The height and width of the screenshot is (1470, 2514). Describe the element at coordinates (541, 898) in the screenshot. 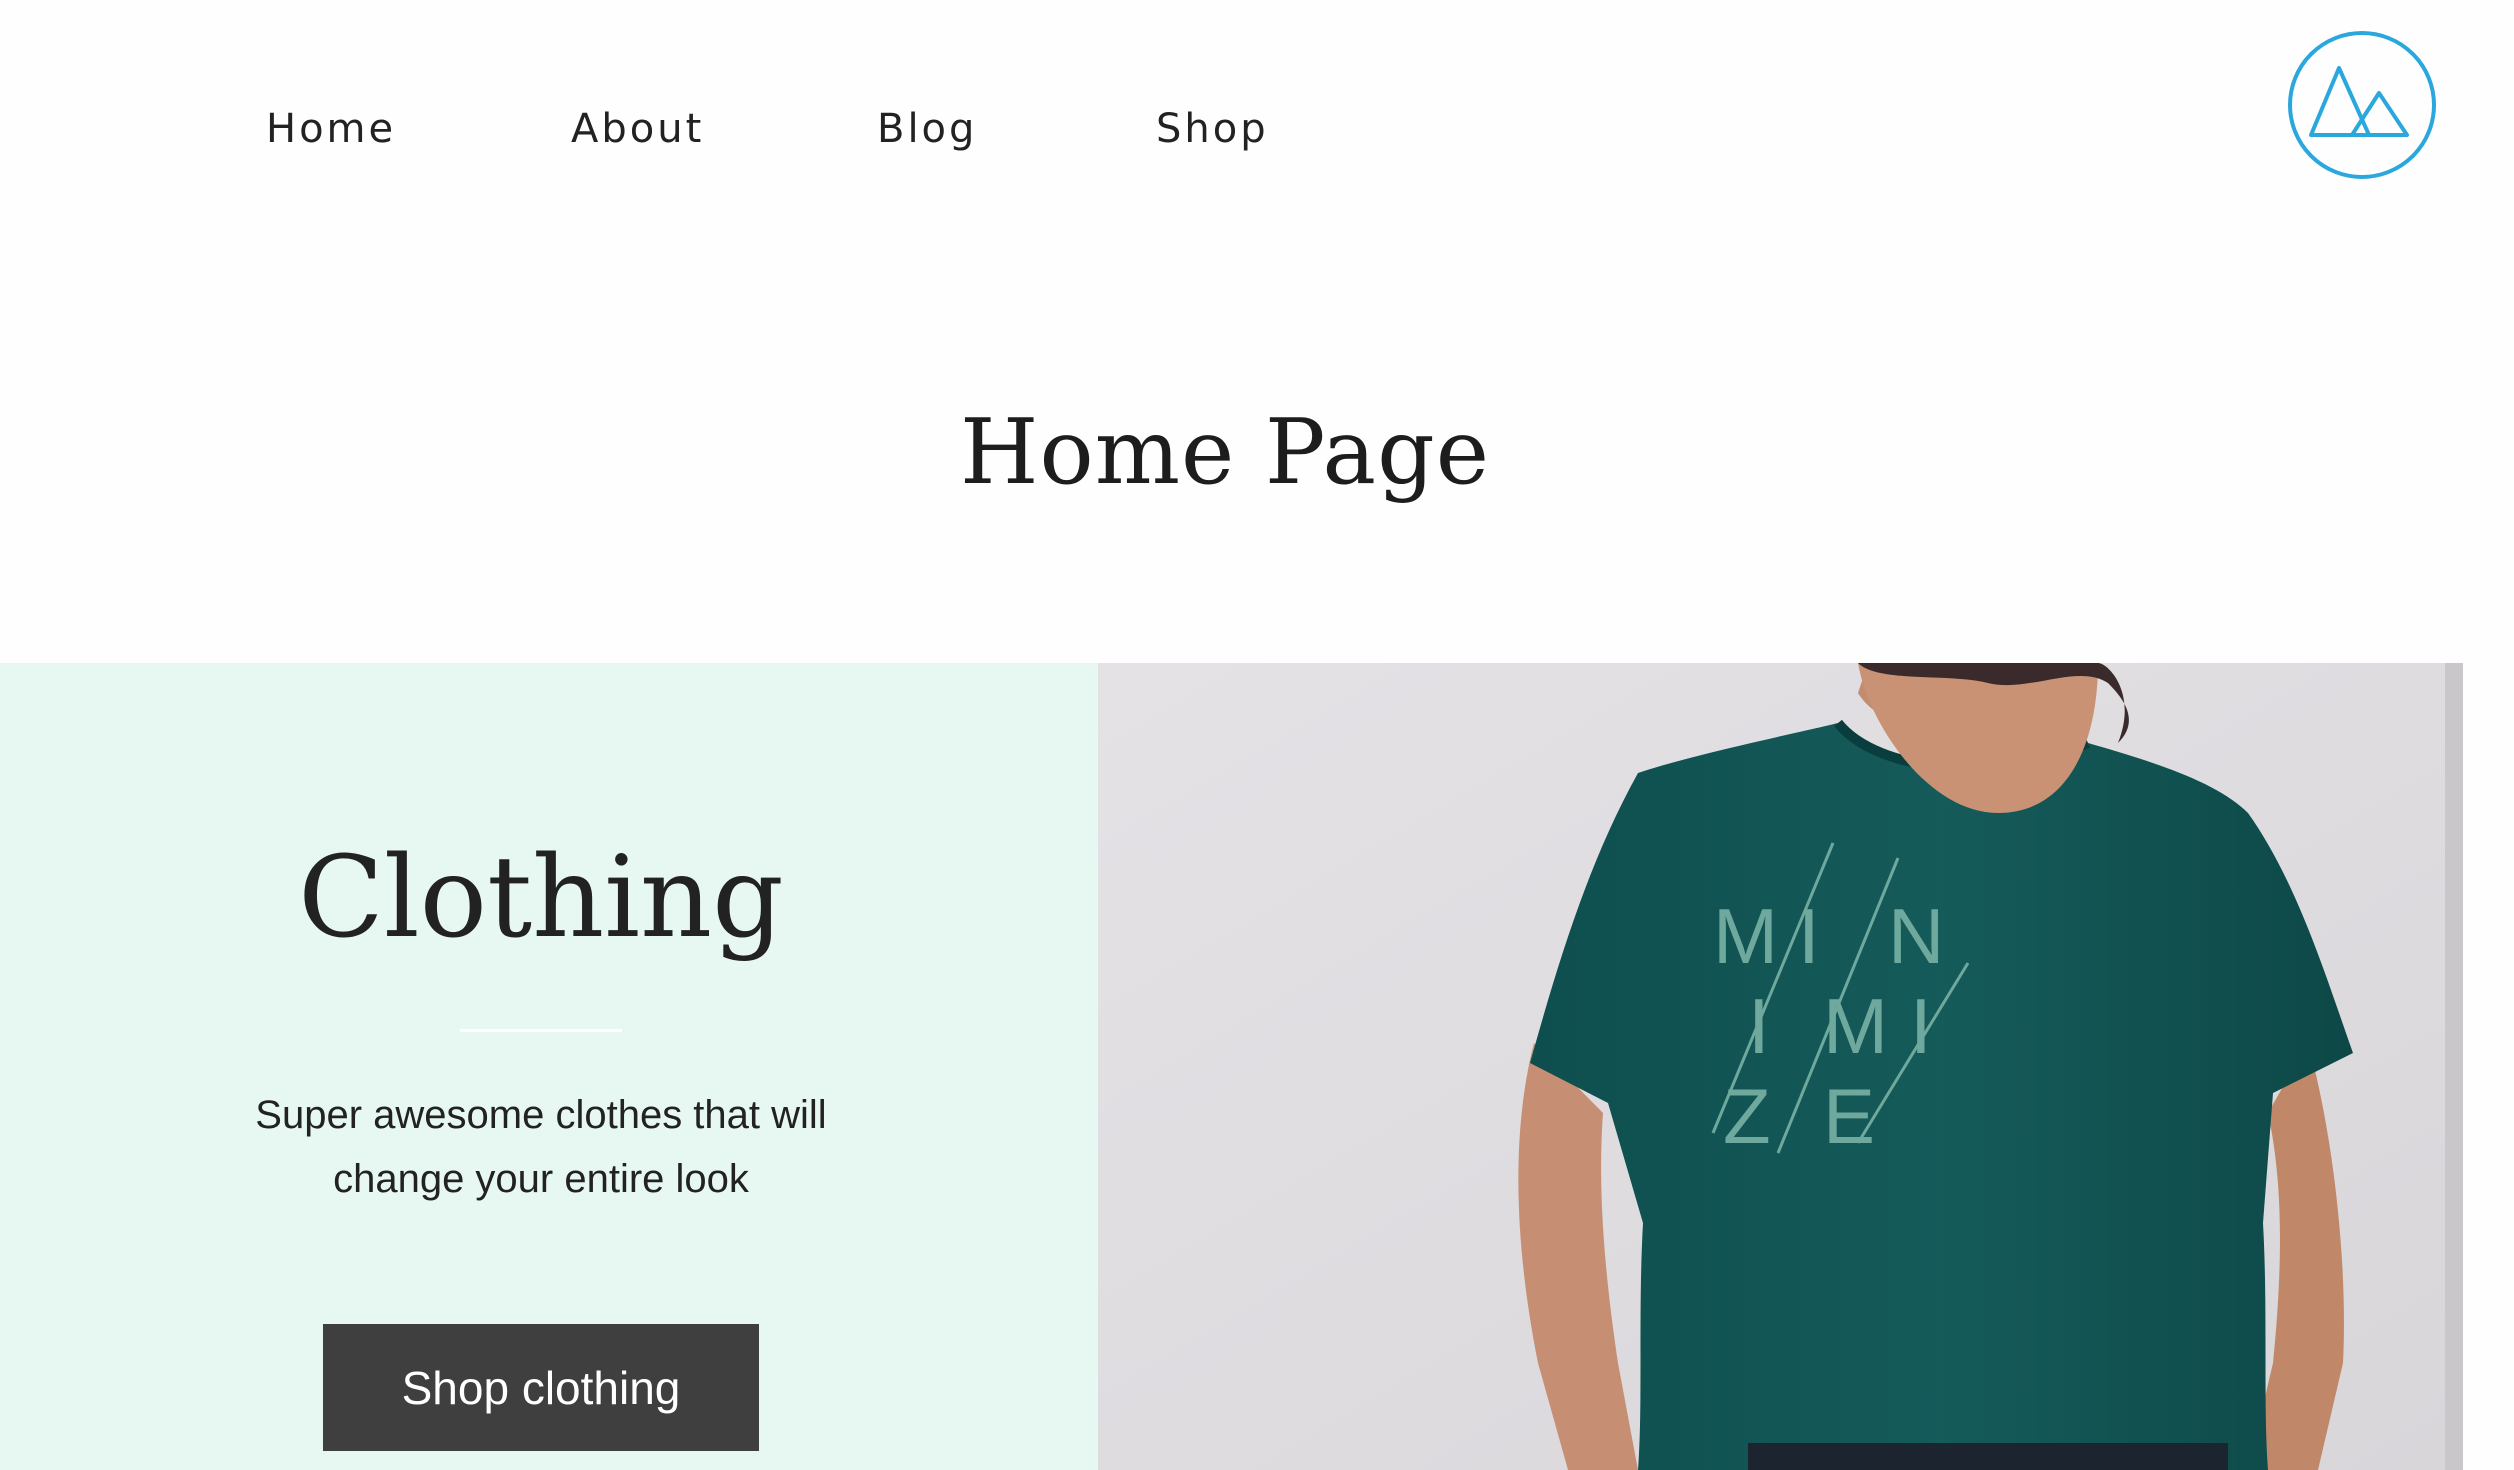

I see `hero-heading: Clothing` at that location.